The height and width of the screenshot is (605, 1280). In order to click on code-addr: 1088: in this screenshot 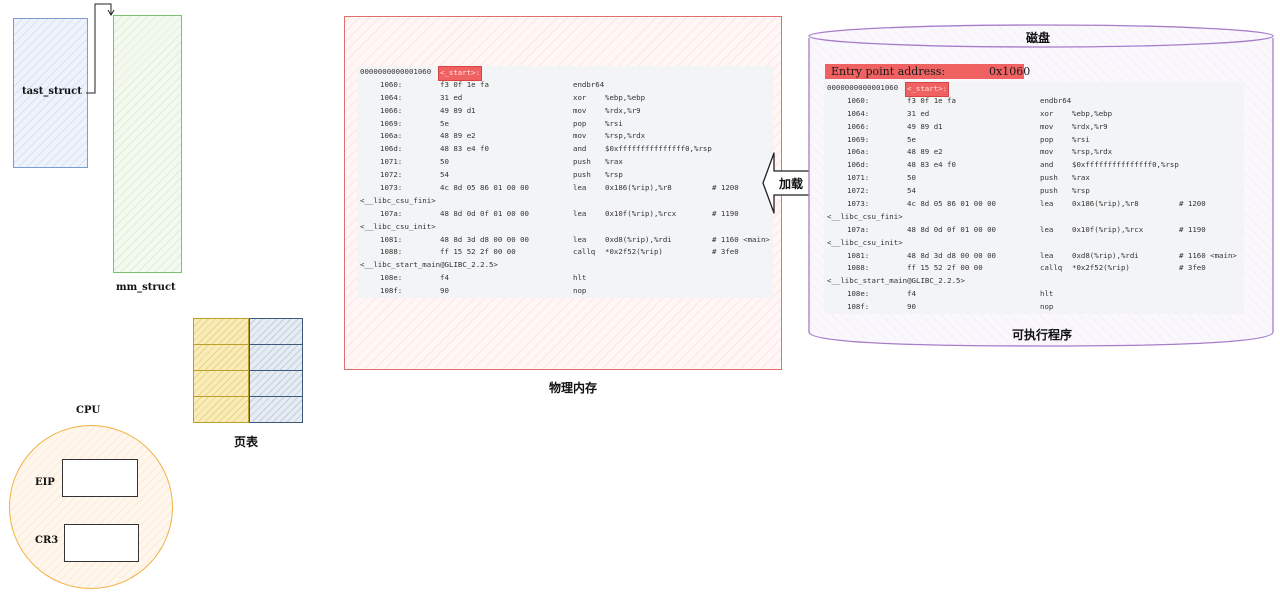, I will do `click(858, 268)`.